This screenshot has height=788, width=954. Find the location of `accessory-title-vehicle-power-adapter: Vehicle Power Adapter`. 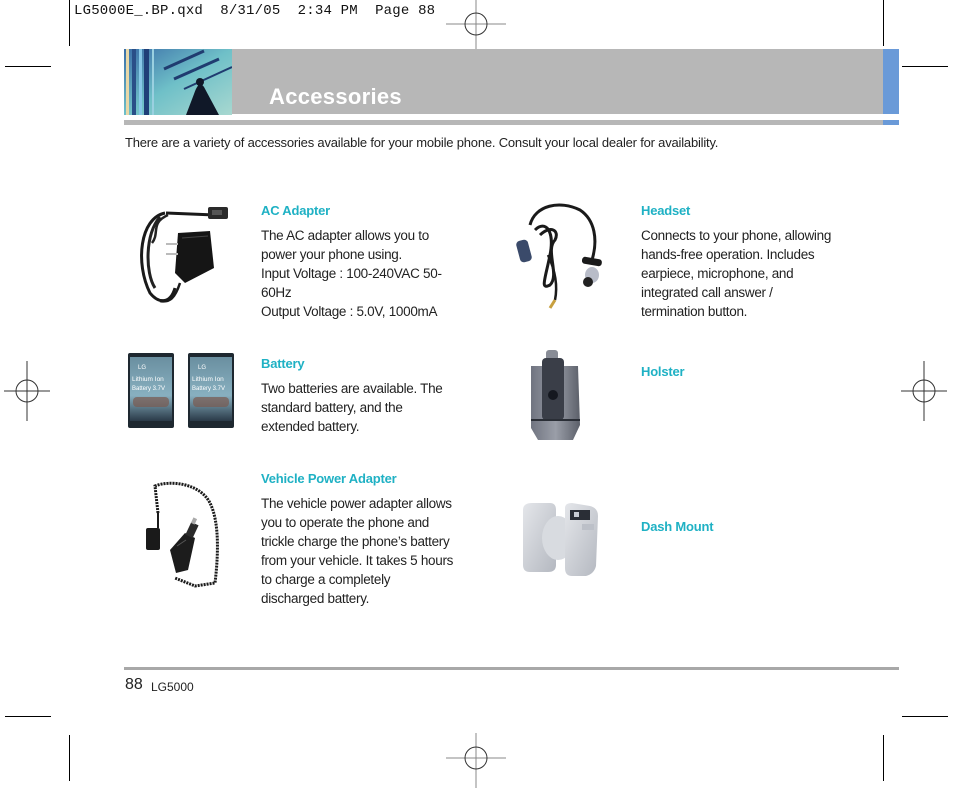

accessory-title-vehicle-power-adapter: Vehicle Power Adapter is located at coordinates (329, 478).